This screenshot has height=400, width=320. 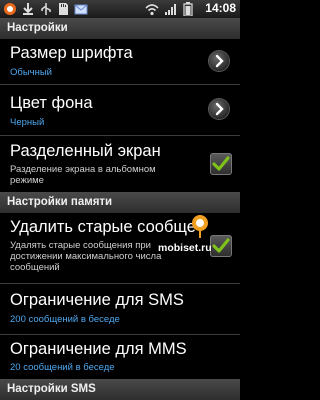 I want to click on item-summary: Разделение экрана в альбомном режиме, so click(x=83, y=175).